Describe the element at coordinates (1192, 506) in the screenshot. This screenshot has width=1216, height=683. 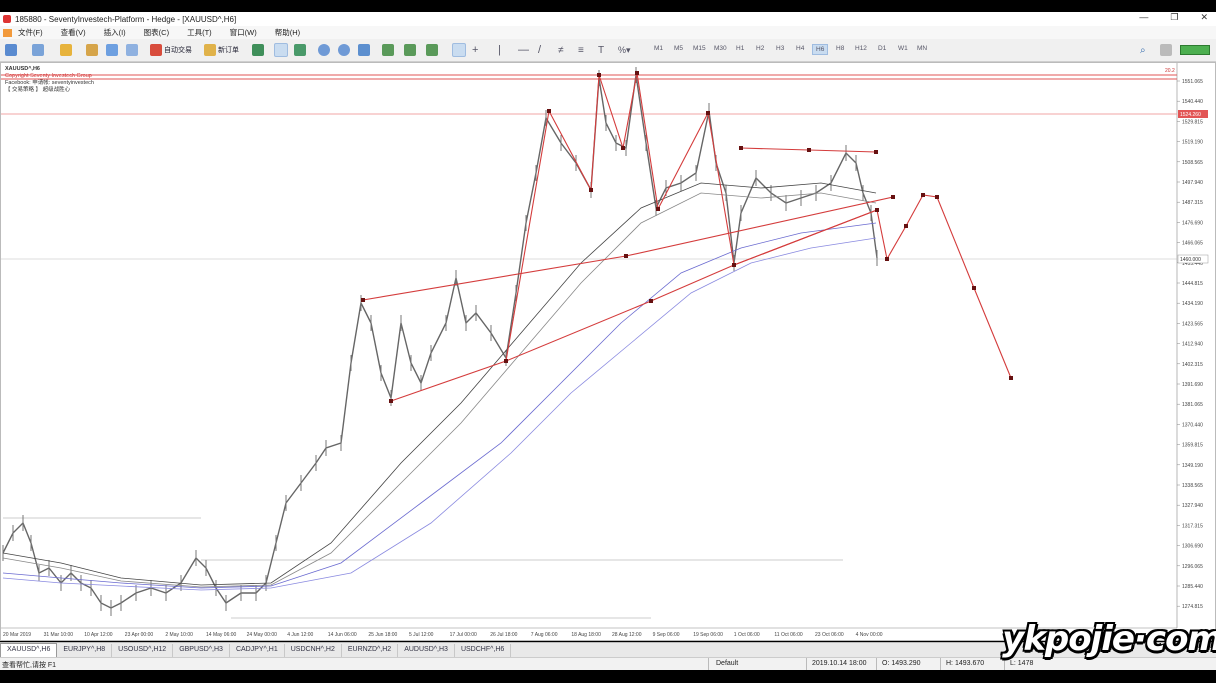
I see `price-label: 1327.940` at that location.